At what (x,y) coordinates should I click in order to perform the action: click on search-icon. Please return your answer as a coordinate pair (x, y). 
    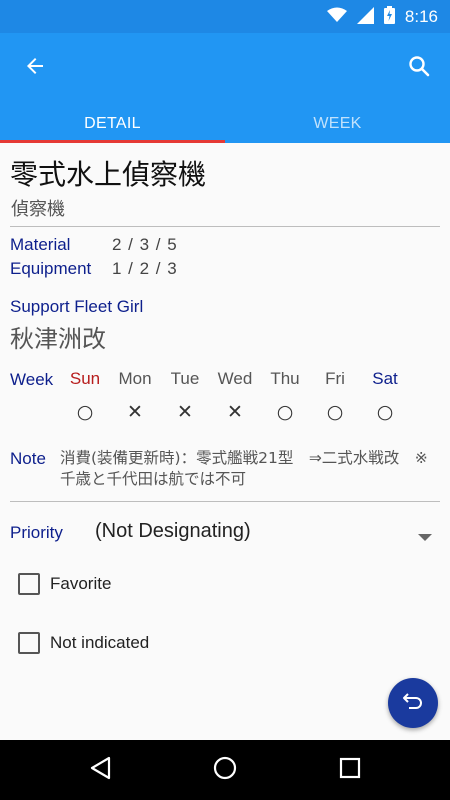
    Looking at the image, I should click on (419, 68).